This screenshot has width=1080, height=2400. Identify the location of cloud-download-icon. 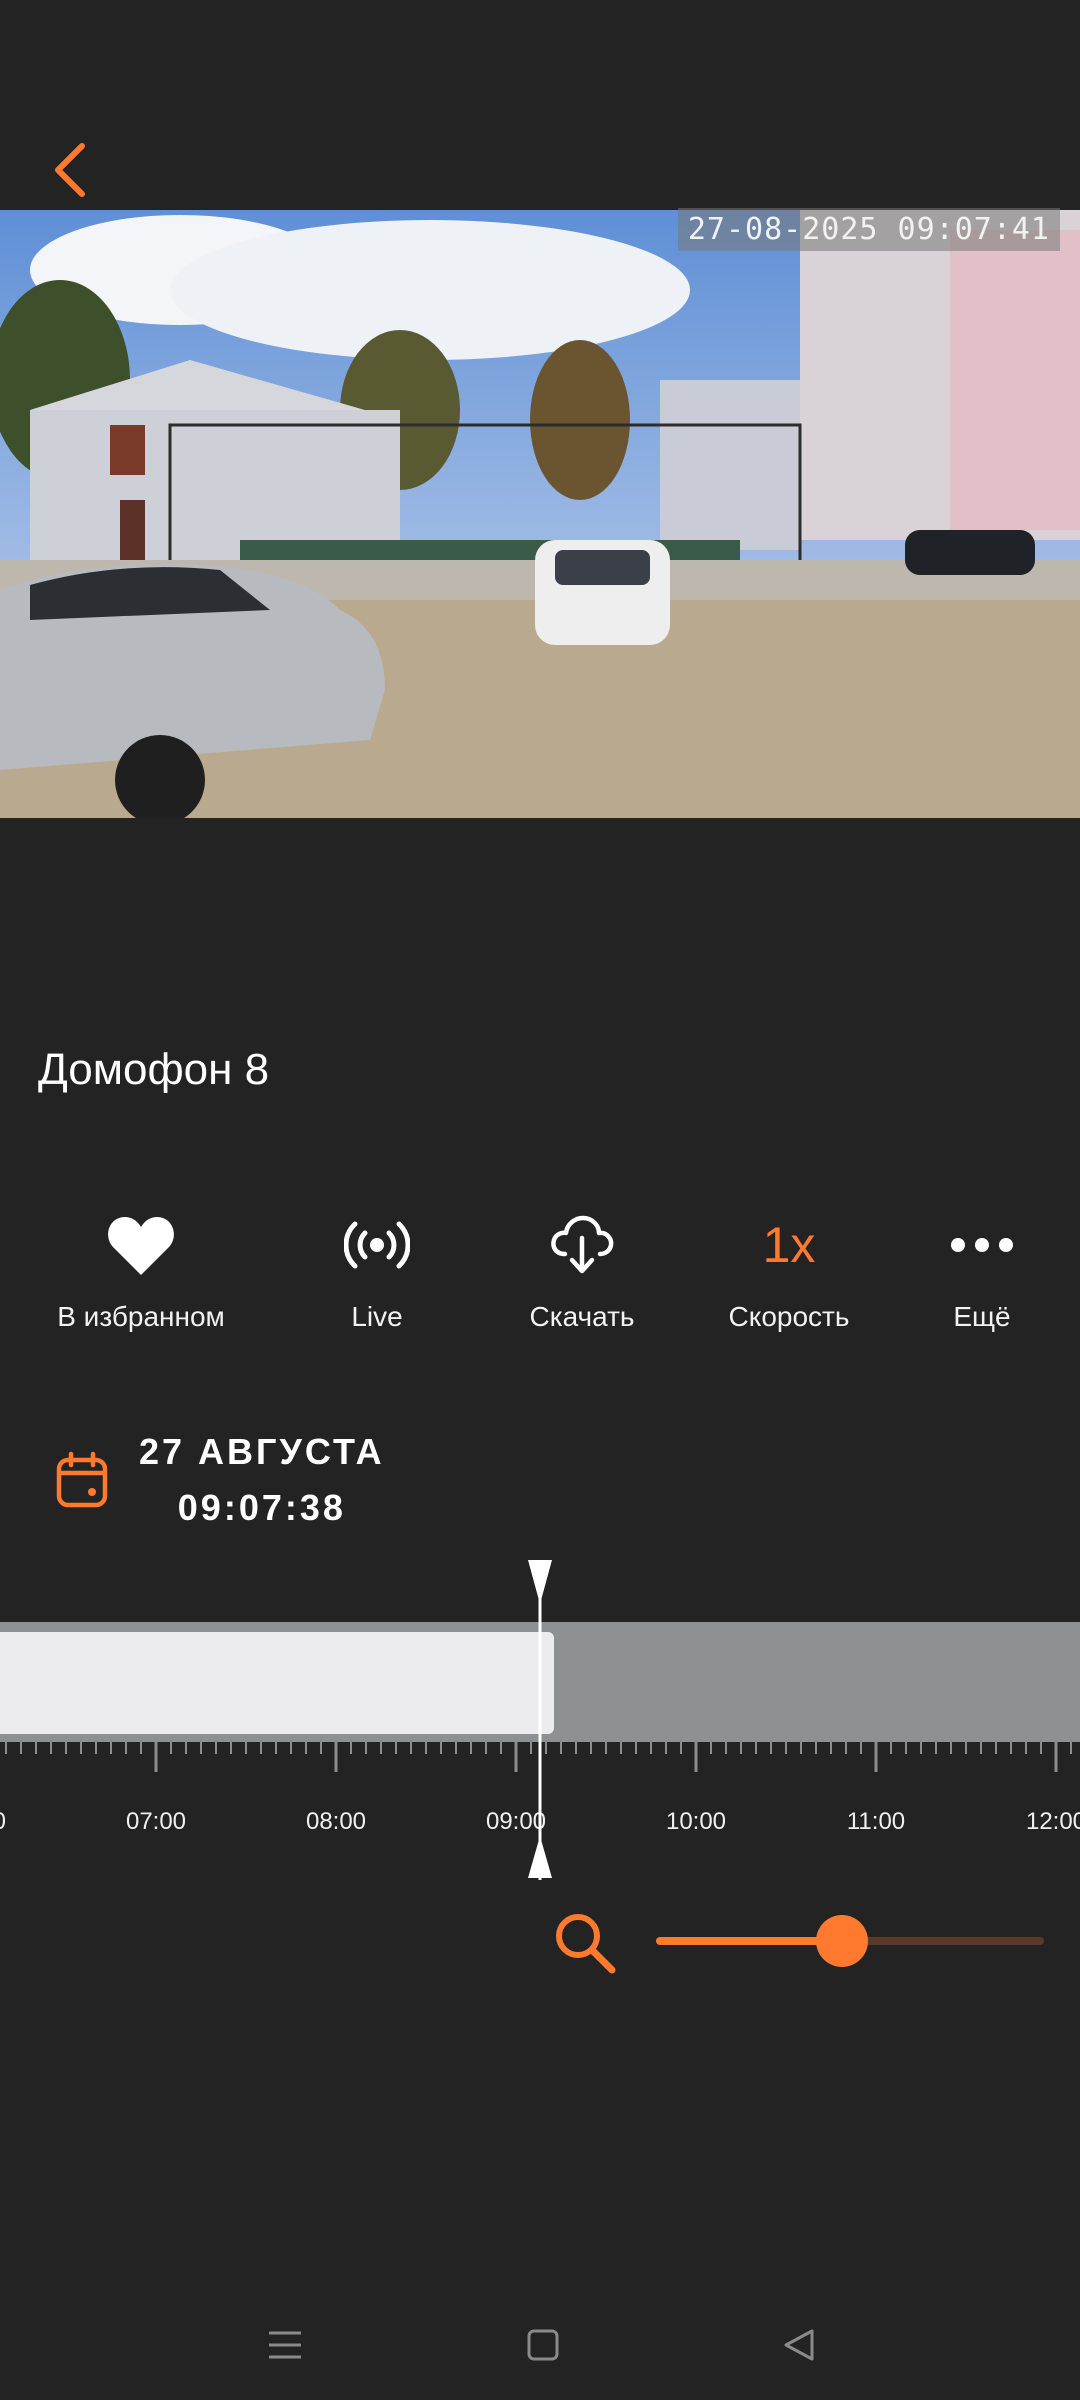
(582, 1244).